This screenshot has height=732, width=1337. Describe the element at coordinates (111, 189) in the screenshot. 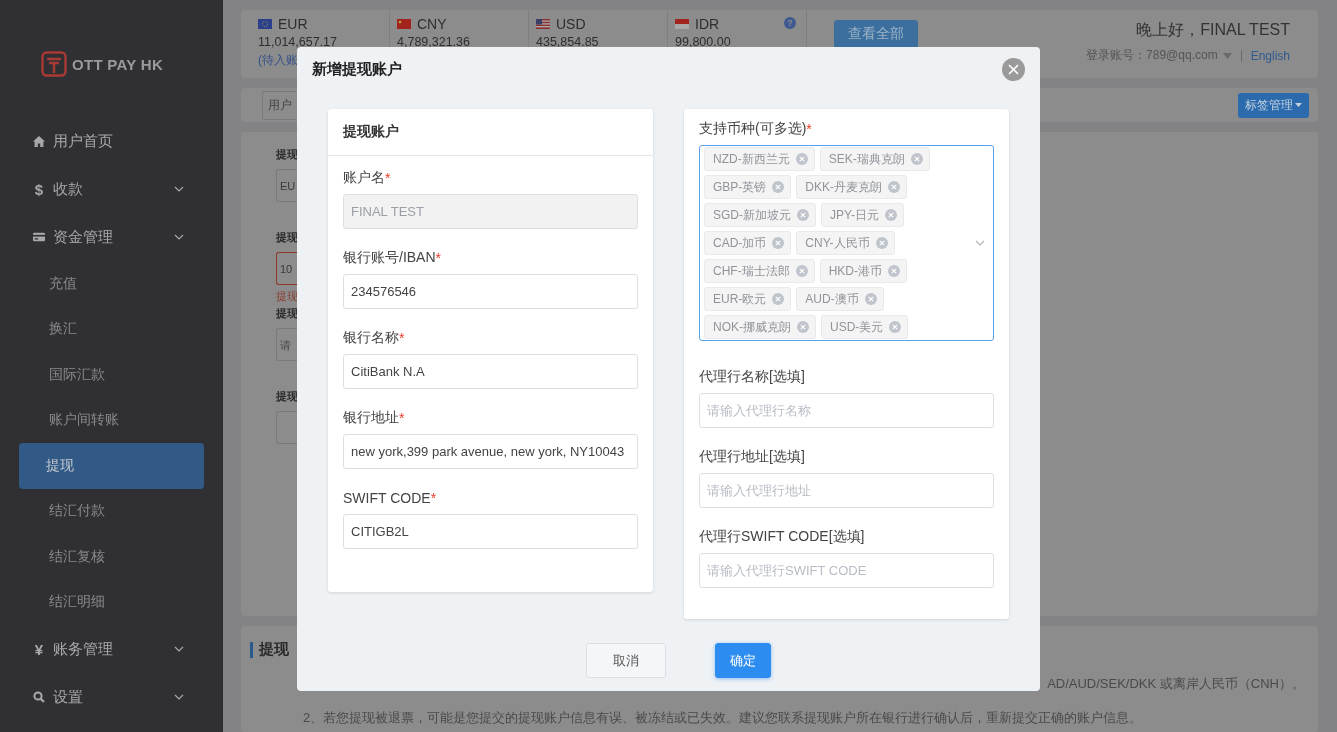

I see `menu-item: $ 收款` at that location.